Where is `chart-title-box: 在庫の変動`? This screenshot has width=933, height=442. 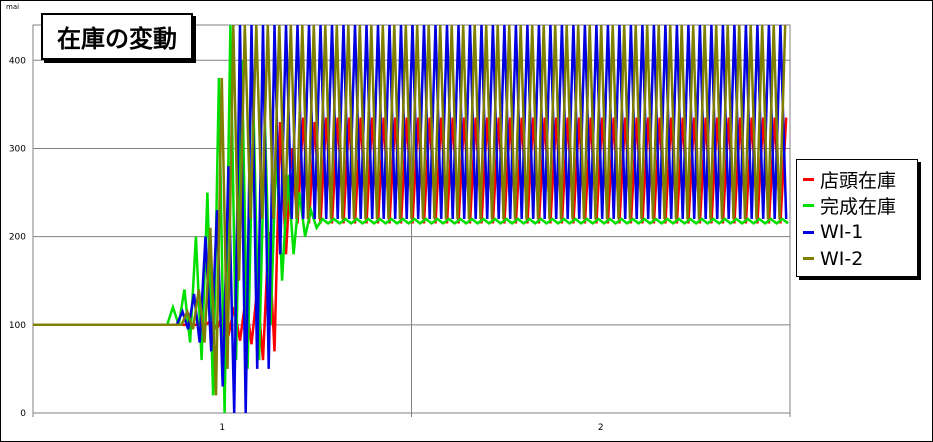
chart-title-box: 在庫の変動 is located at coordinates (117, 36).